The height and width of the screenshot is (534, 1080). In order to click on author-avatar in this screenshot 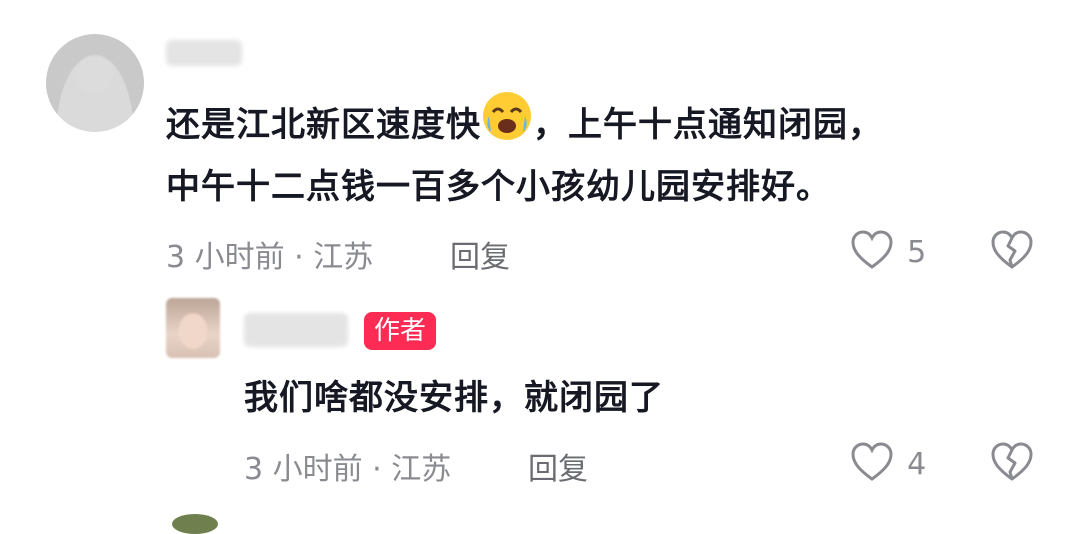, I will do `click(193, 328)`.